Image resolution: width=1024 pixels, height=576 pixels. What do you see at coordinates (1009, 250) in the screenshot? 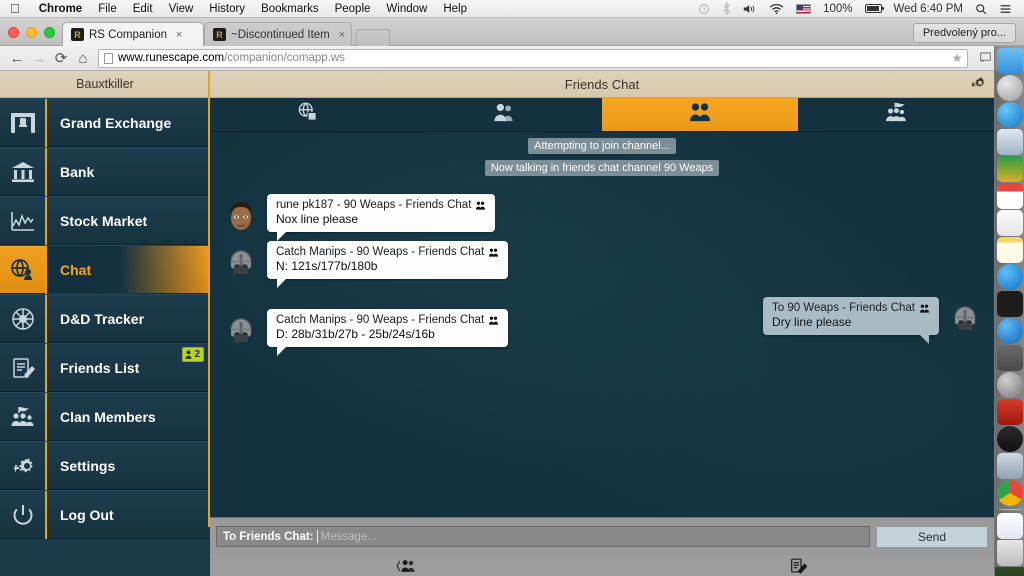
I see `notes-icon` at bounding box center [1009, 250].